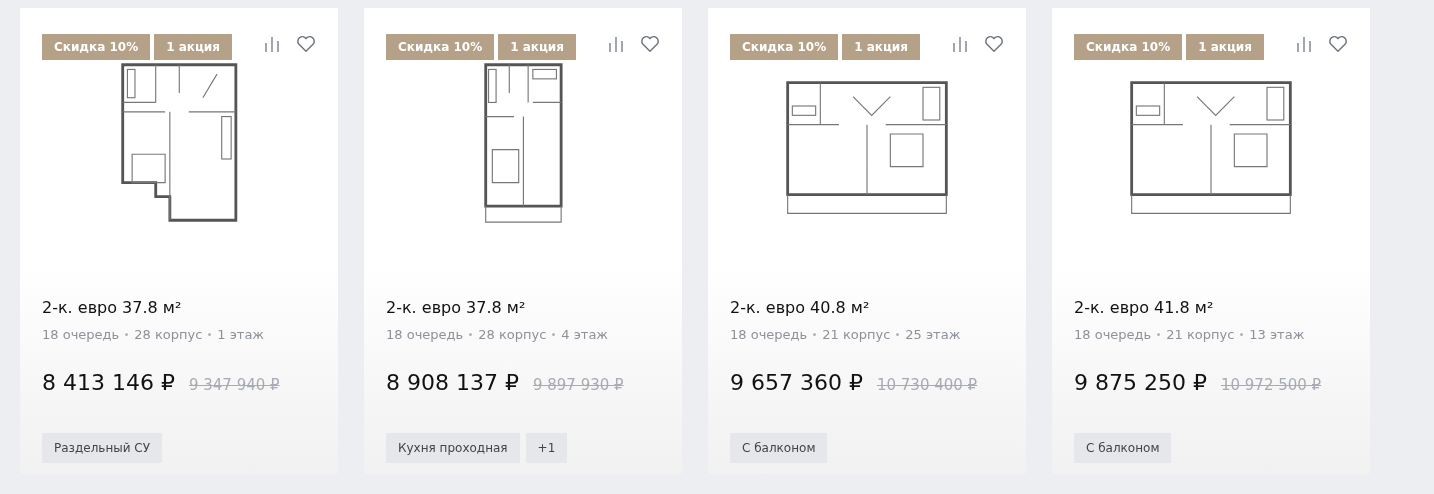 This screenshot has width=1434, height=494. Describe the element at coordinates (108, 382) in the screenshot. I see `price: 8 413 146 ₽` at that location.